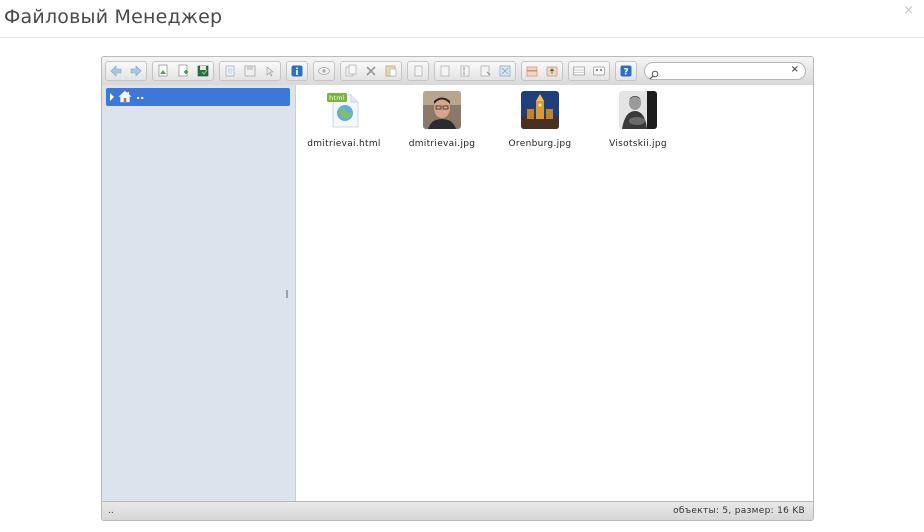 Image resolution: width=924 pixels, height=532 pixels. Describe the element at coordinates (485, 71) in the screenshot. I see `extract-icon` at that location.